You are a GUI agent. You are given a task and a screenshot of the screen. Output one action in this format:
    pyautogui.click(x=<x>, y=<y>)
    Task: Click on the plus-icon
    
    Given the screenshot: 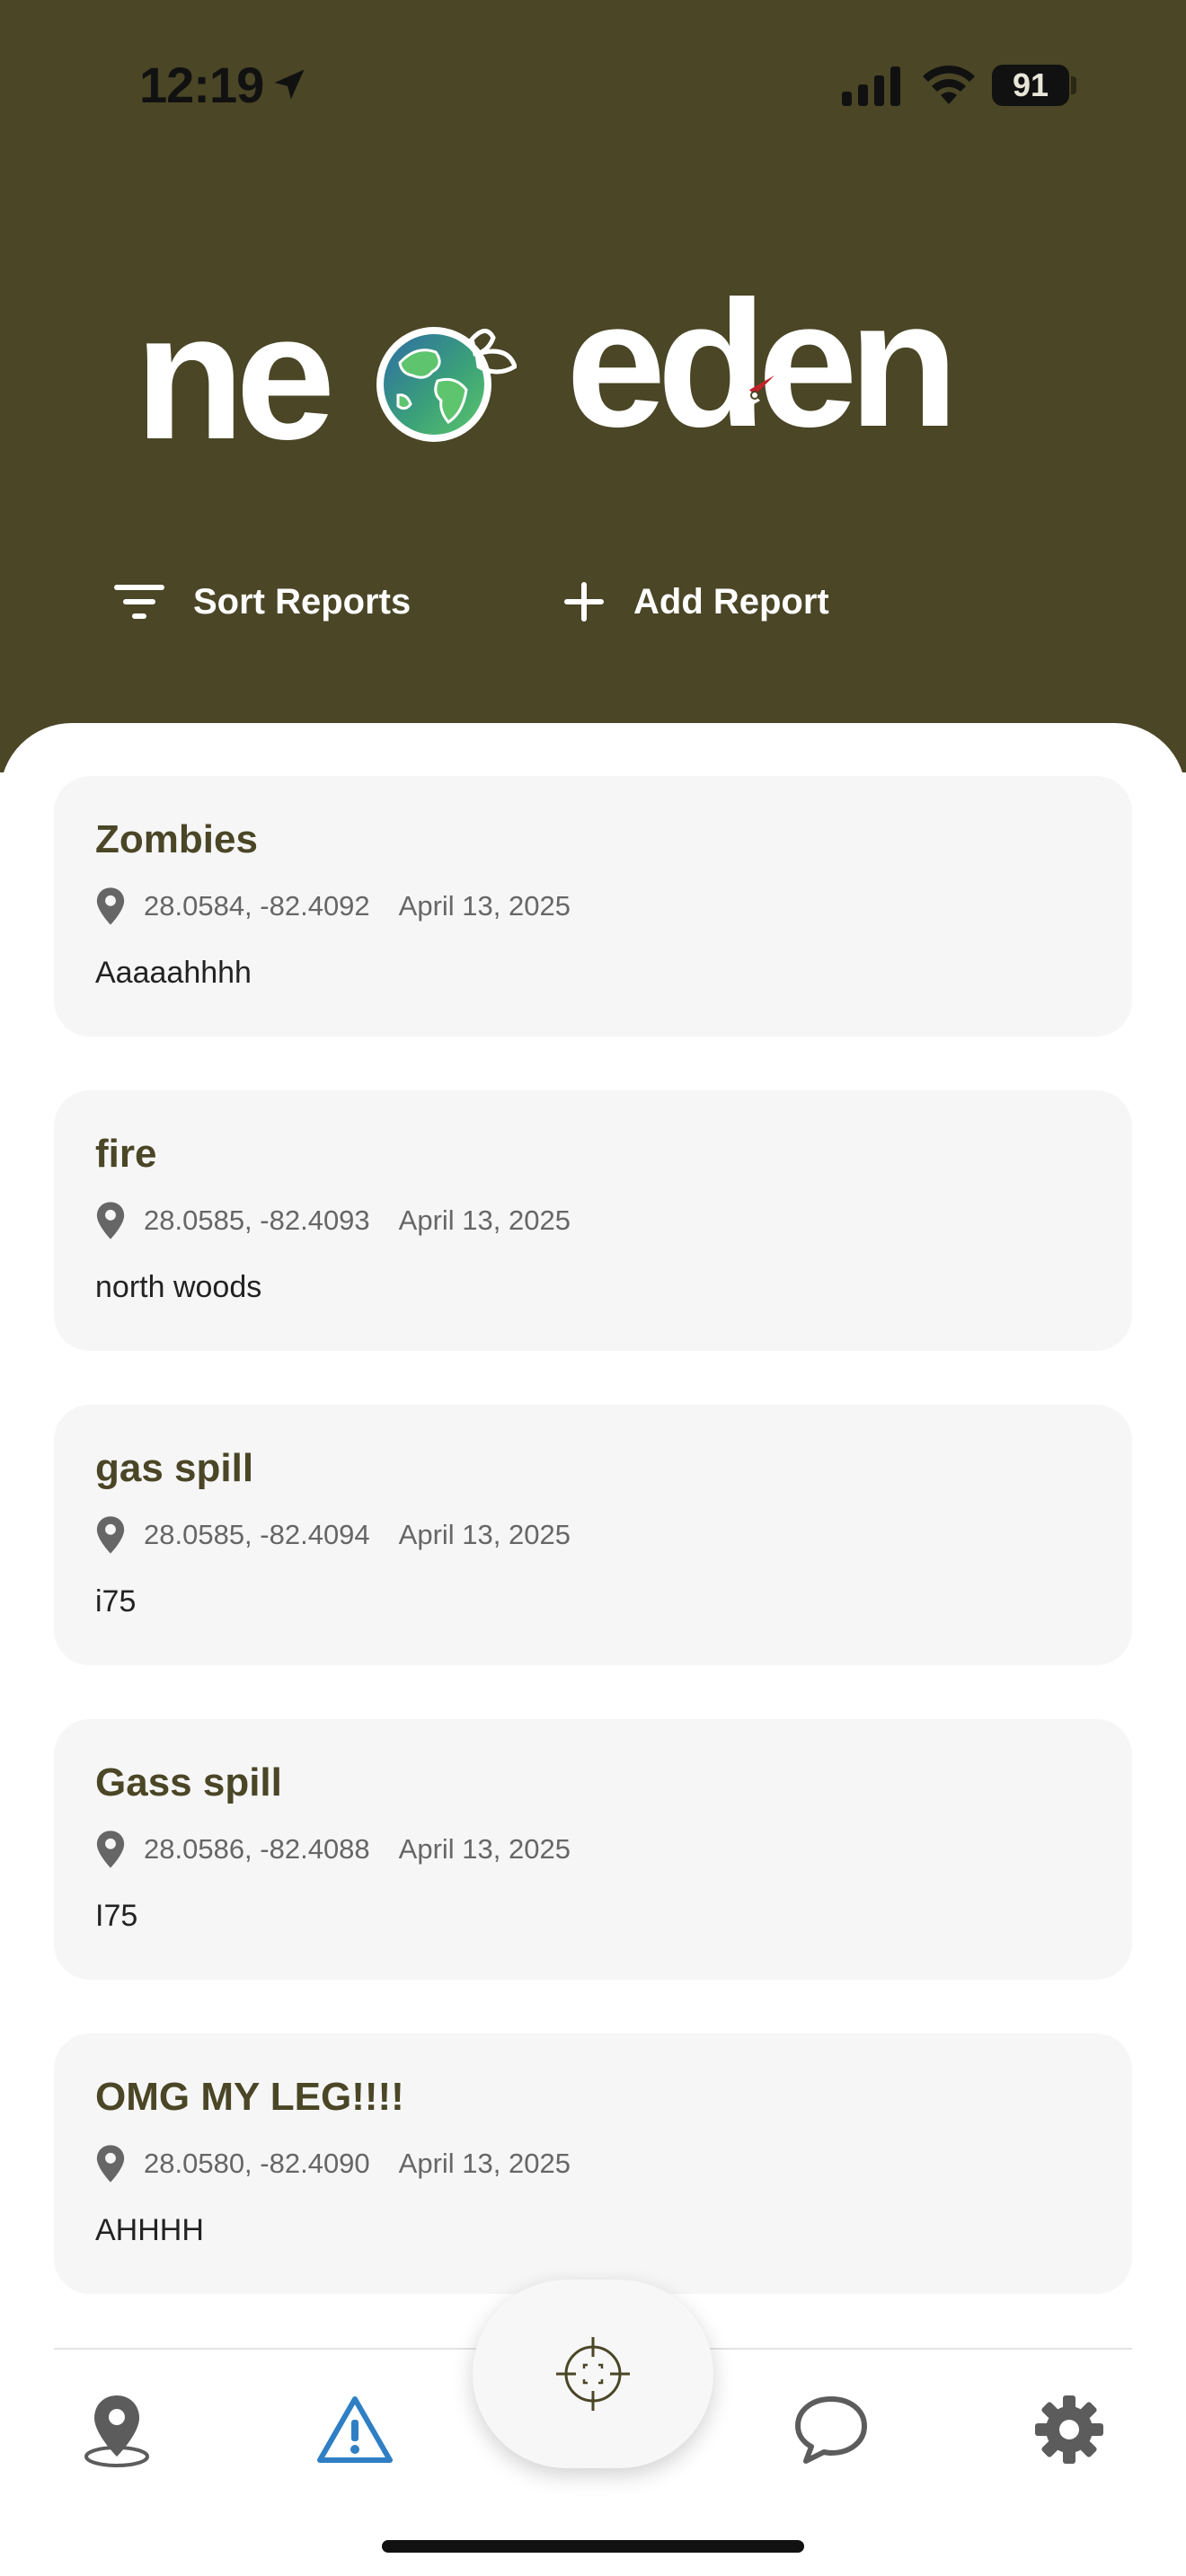 What is the action you would take?
    pyautogui.click(x=584, y=602)
    